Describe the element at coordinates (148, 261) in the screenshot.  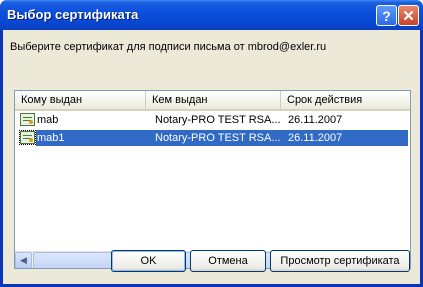
I see `ok-button: OK` at that location.